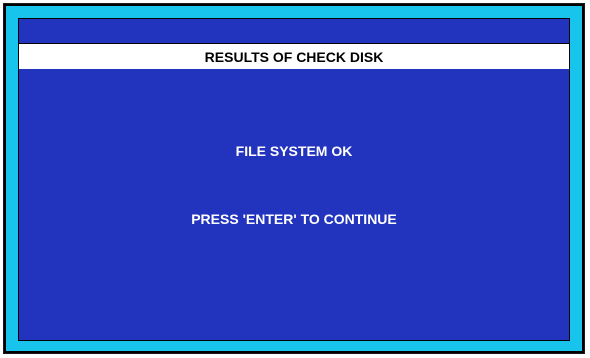  Describe the element at coordinates (294, 219) in the screenshot. I see `continue-prompt: PRESS 'ENTER' TO CONTINUE` at that location.